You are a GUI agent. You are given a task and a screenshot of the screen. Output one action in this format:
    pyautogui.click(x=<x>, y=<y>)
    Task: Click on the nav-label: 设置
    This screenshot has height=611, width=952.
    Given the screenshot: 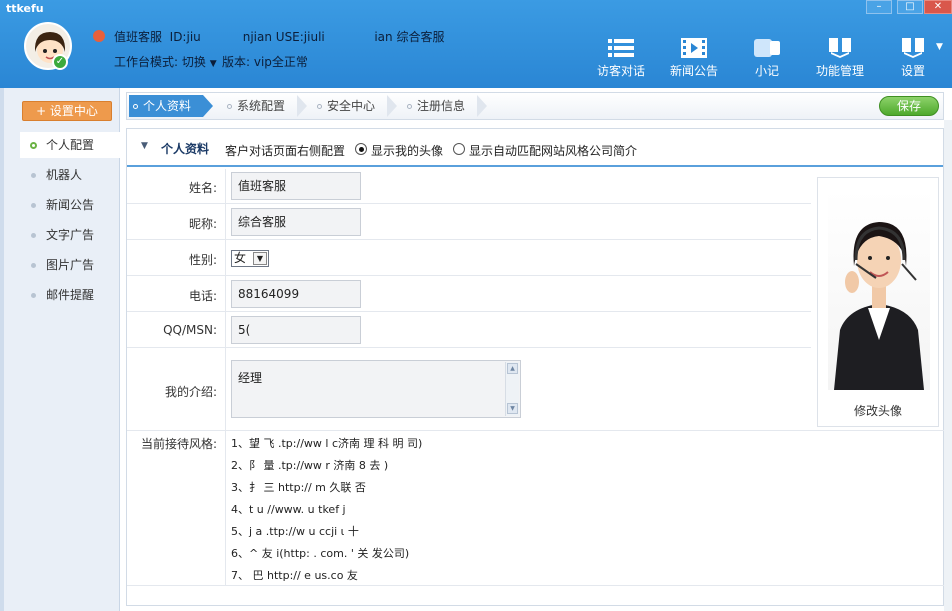 What is the action you would take?
    pyautogui.click(x=912, y=71)
    